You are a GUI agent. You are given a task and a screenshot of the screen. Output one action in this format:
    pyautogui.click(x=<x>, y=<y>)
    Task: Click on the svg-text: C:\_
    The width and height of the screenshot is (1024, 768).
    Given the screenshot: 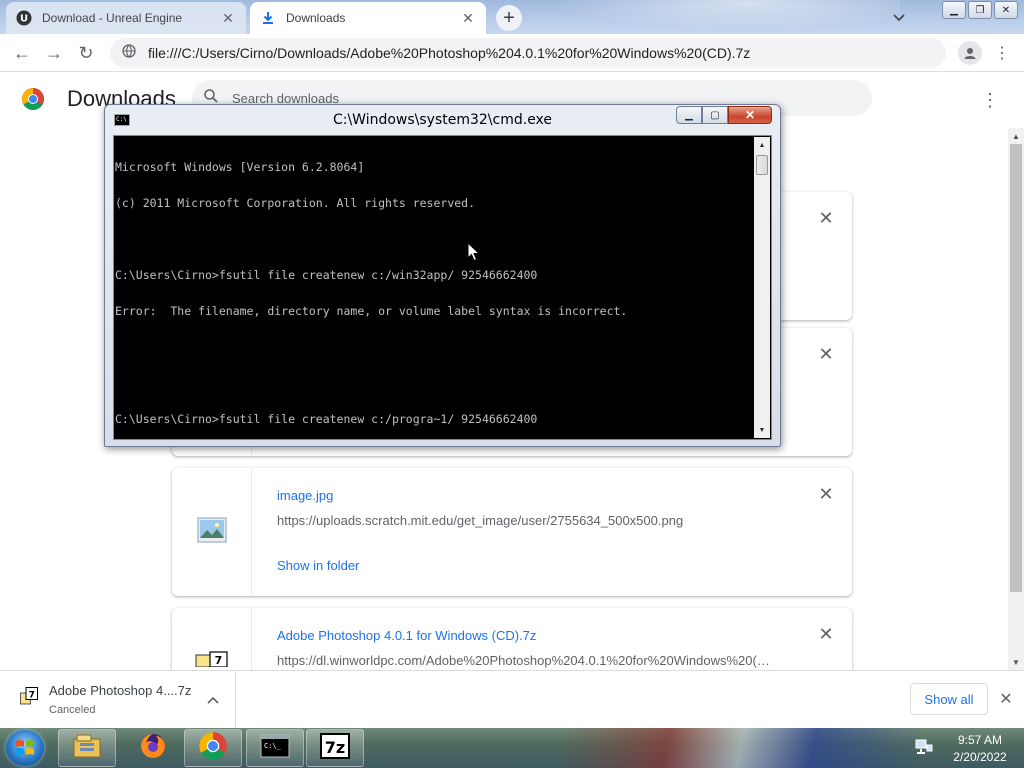 What is the action you would take?
    pyautogui.click(x=273, y=746)
    